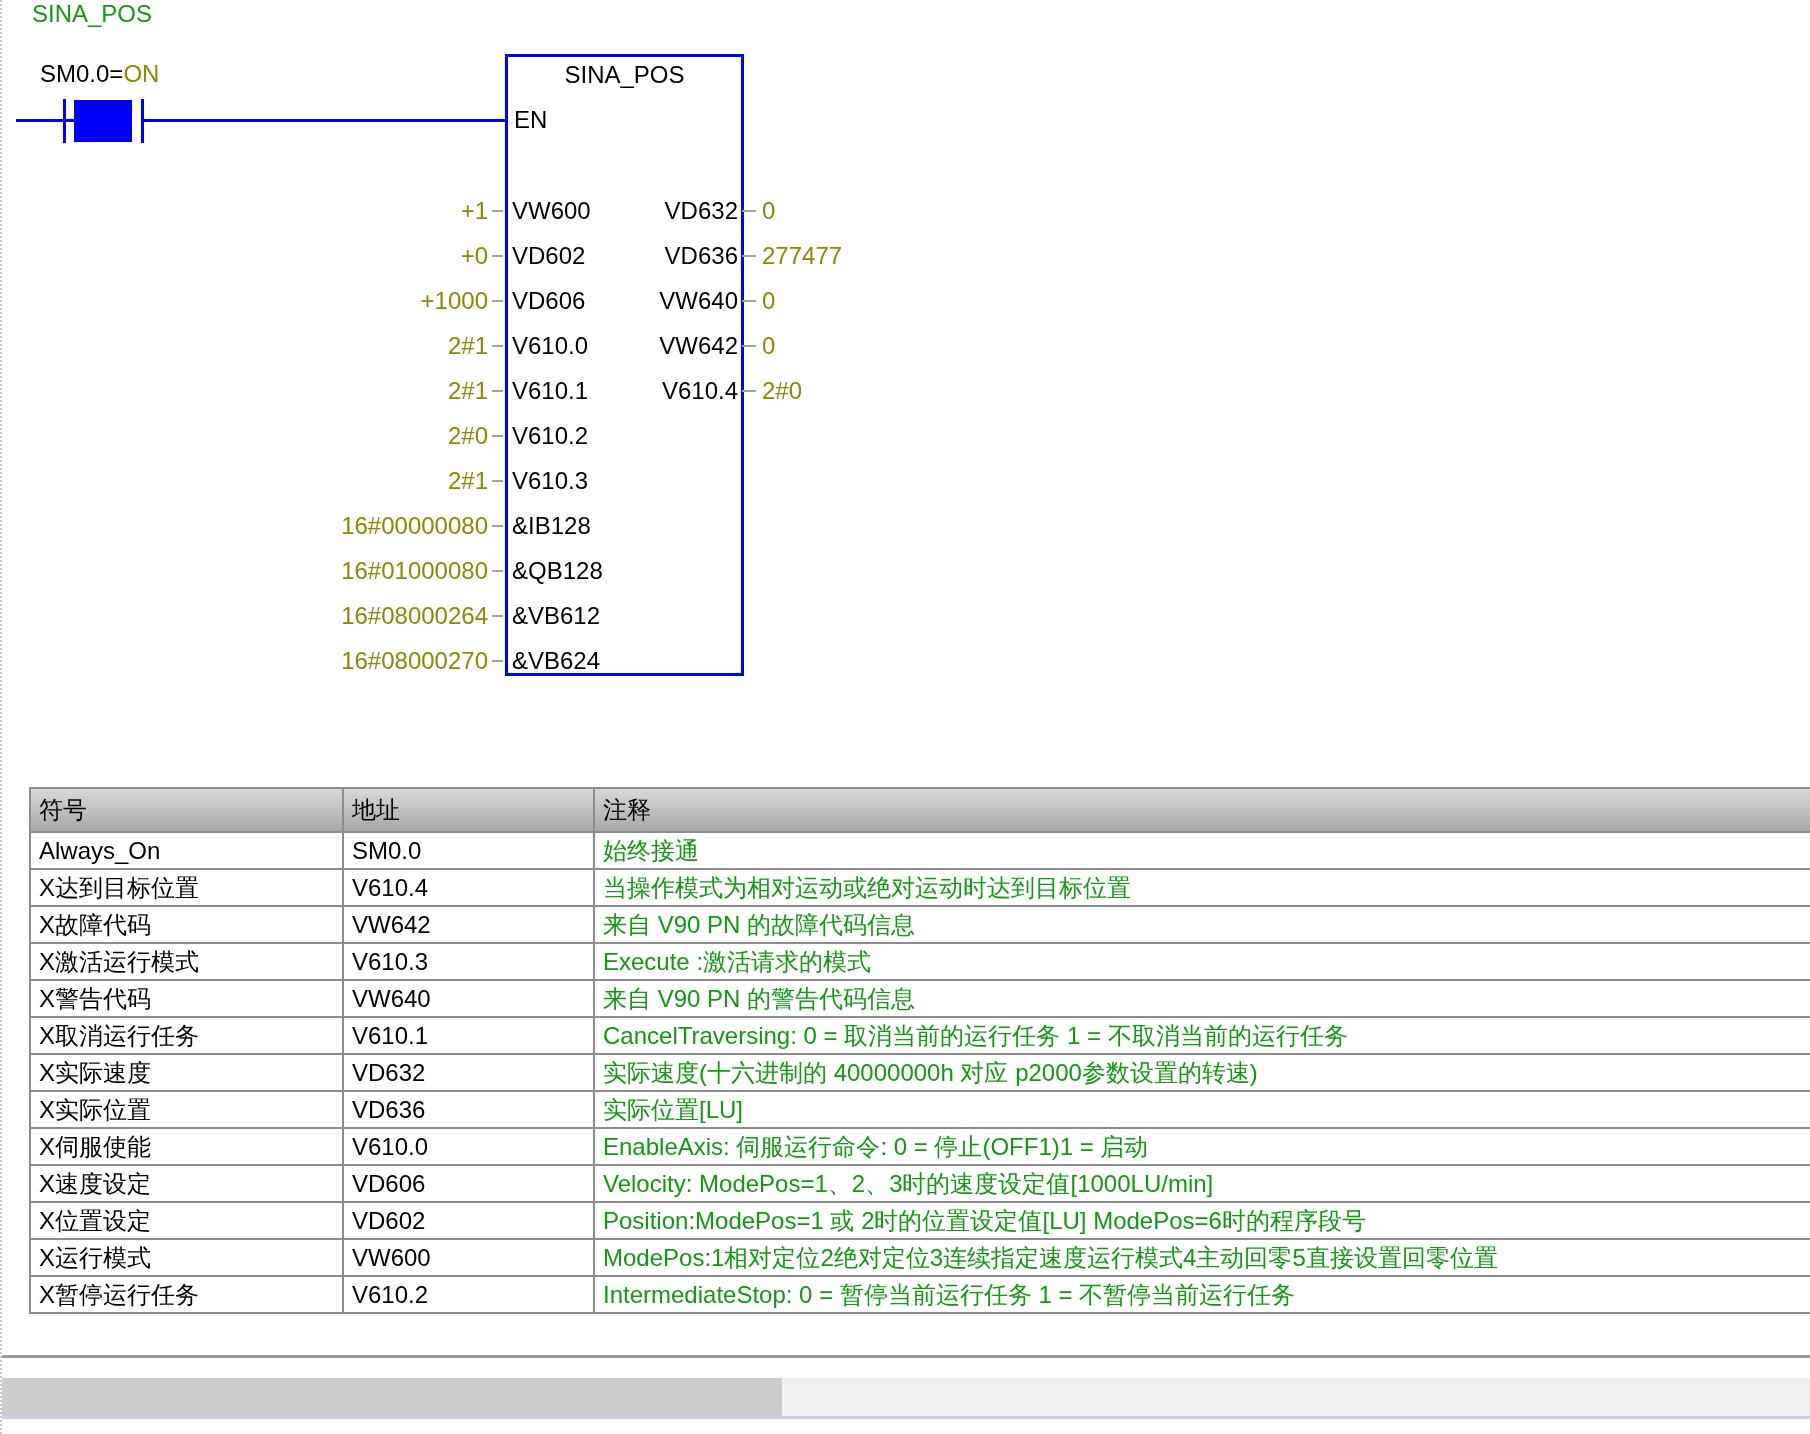  Describe the element at coordinates (698, 300) in the screenshot. I see `output-pin: VW640` at that location.